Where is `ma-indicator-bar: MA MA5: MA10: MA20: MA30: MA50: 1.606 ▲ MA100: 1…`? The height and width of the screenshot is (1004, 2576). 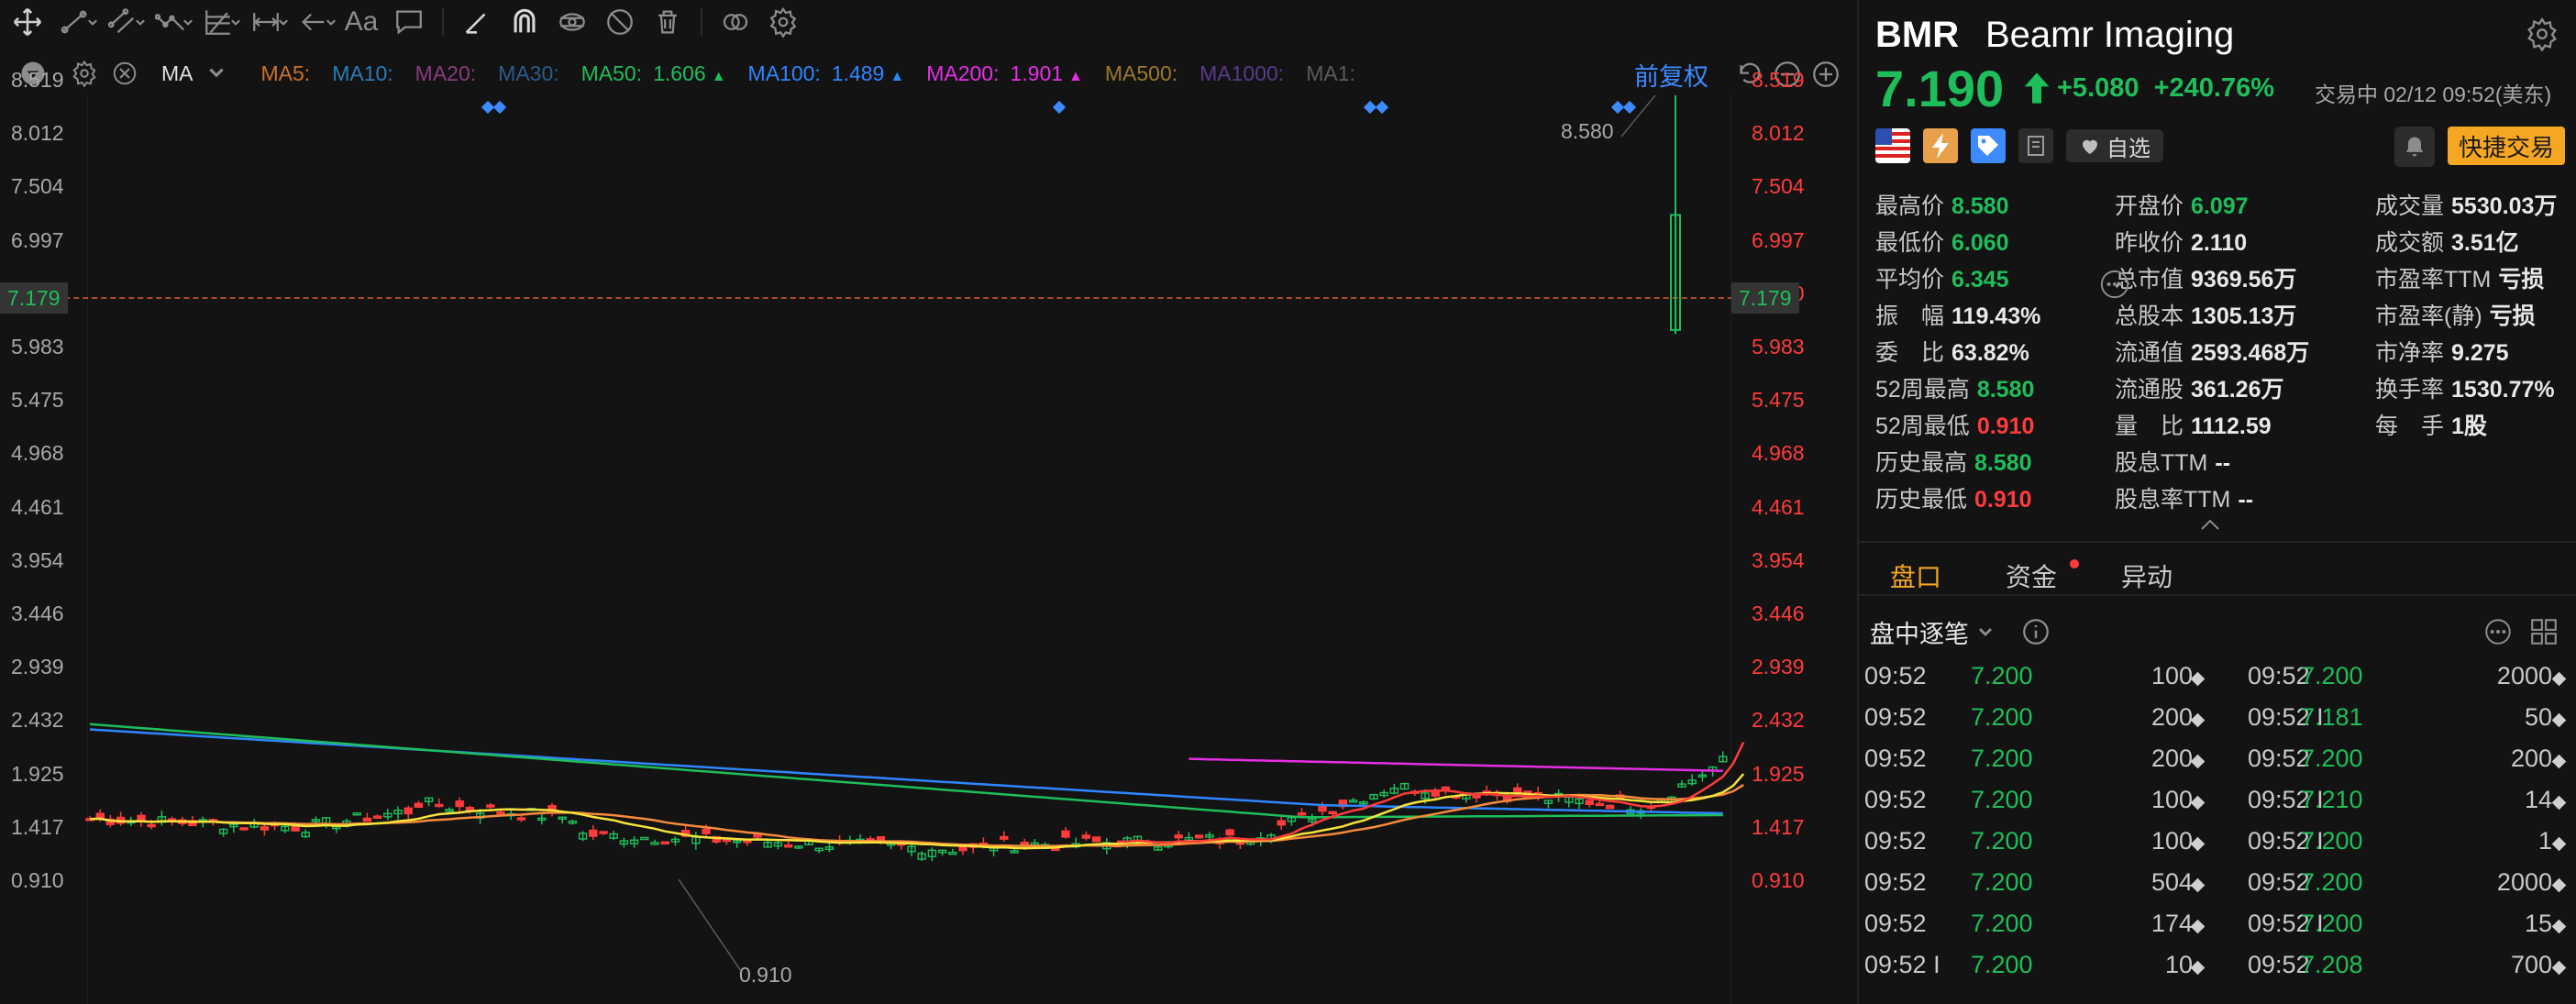
ma-indicator-bar: MA MA5: MA10: MA20: MA30: MA50: 1.606 ▲ MA100: 1… is located at coordinates (928, 73).